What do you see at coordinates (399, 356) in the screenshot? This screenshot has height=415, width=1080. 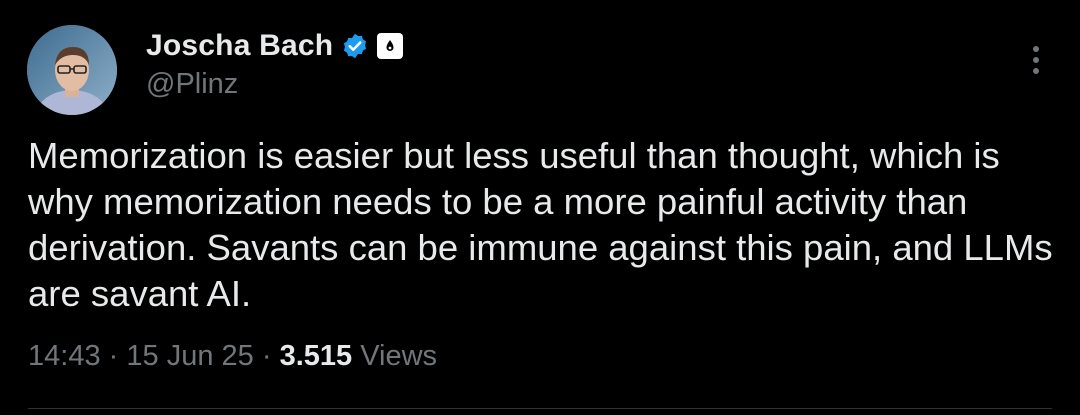 I see `views-label: Views` at bounding box center [399, 356].